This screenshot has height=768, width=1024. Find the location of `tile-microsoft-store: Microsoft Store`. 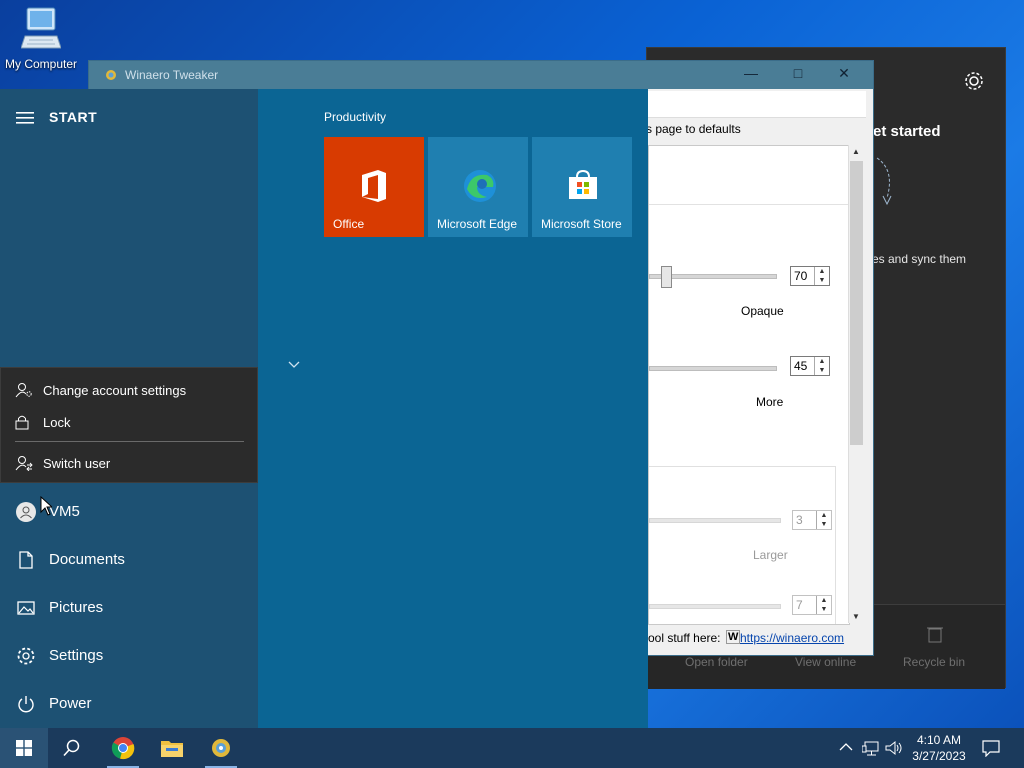

tile-microsoft-store: Microsoft Store is located at coordinates (582, 187).